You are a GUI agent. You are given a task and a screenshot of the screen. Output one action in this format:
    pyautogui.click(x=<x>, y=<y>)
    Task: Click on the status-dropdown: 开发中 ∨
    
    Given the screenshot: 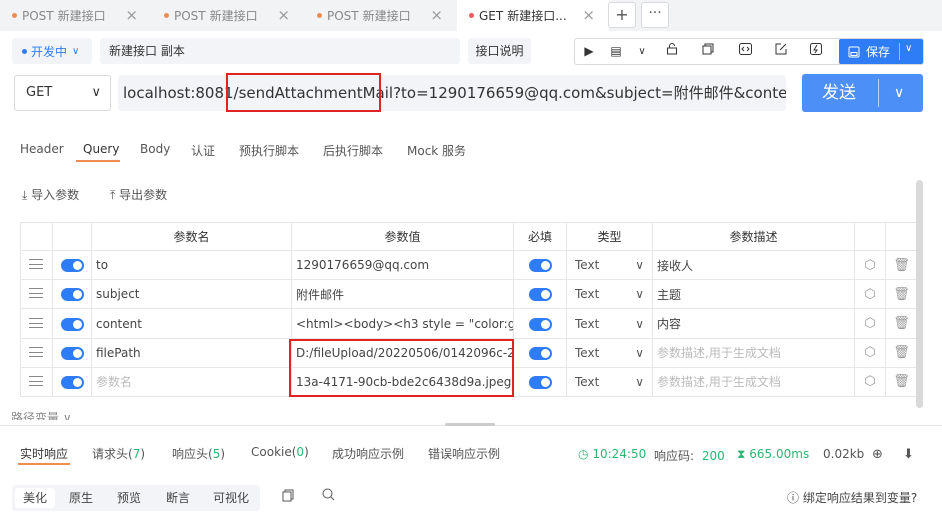 What is the action you would take?
    pyautogui.click(x=52, y=51)
    